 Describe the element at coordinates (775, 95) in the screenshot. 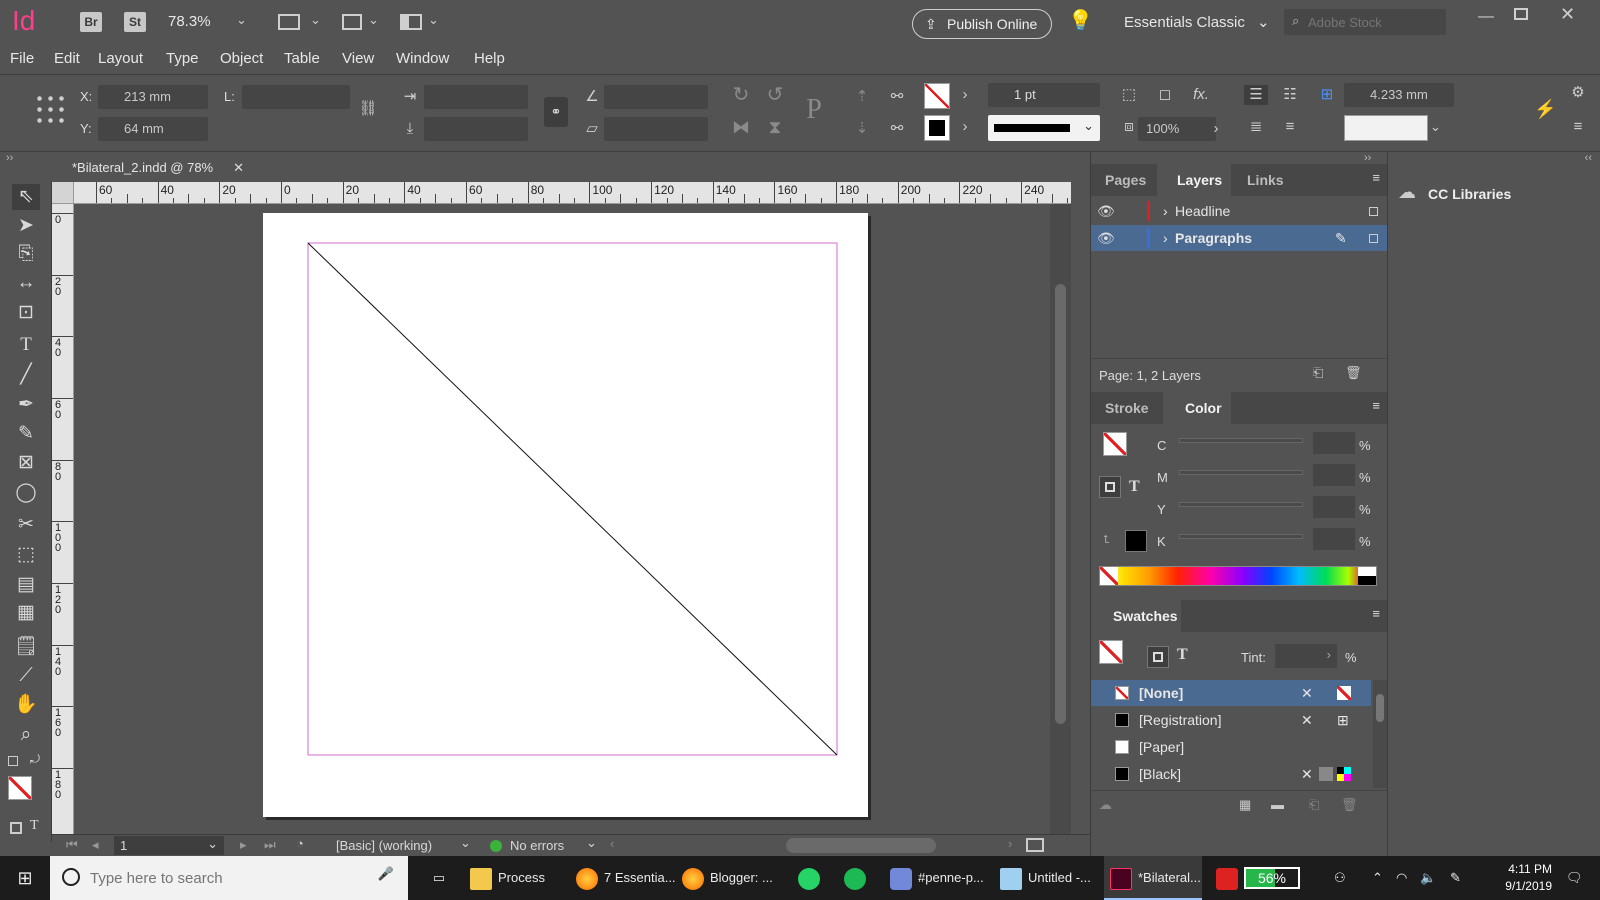

I see `rotate-ccw-icon: ↺` at that location.